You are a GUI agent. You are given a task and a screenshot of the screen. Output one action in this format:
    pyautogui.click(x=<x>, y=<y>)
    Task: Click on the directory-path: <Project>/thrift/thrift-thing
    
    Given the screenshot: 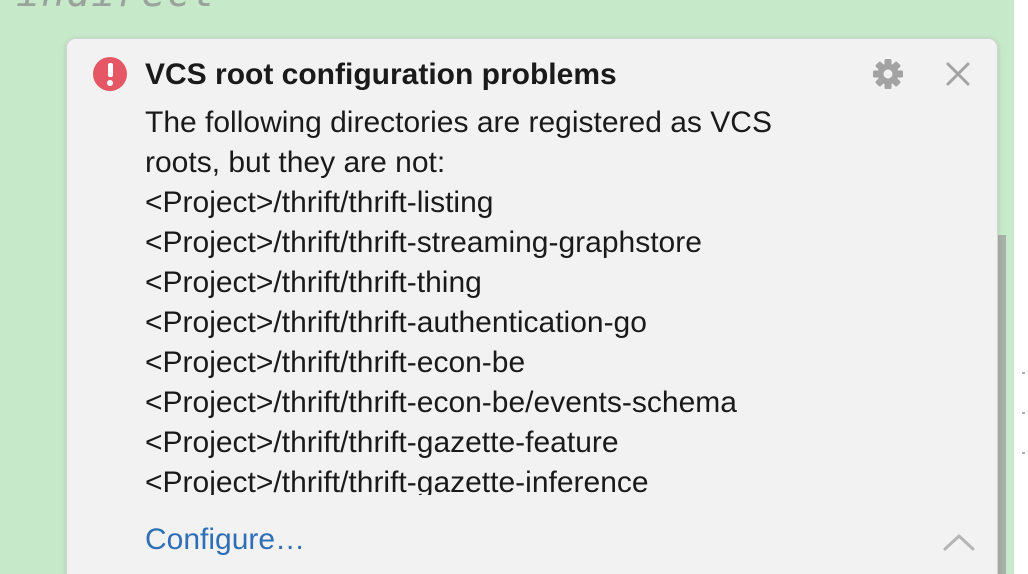 What is the action you would take?
    pyautogui.click(x=313, y=282)
    